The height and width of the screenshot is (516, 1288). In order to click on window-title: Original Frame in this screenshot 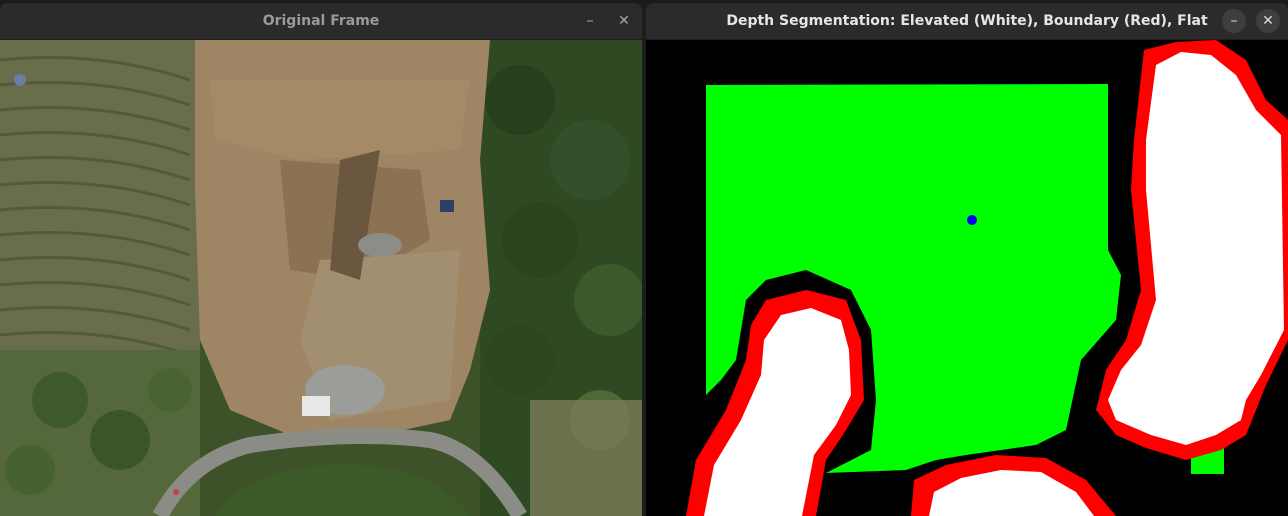, I will do `click(321, 21)`.